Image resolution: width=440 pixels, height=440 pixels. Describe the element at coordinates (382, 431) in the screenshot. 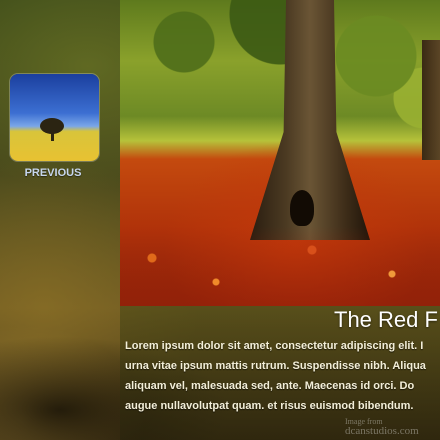

I see `image-credit-site: dcanstudios.com` at that location.